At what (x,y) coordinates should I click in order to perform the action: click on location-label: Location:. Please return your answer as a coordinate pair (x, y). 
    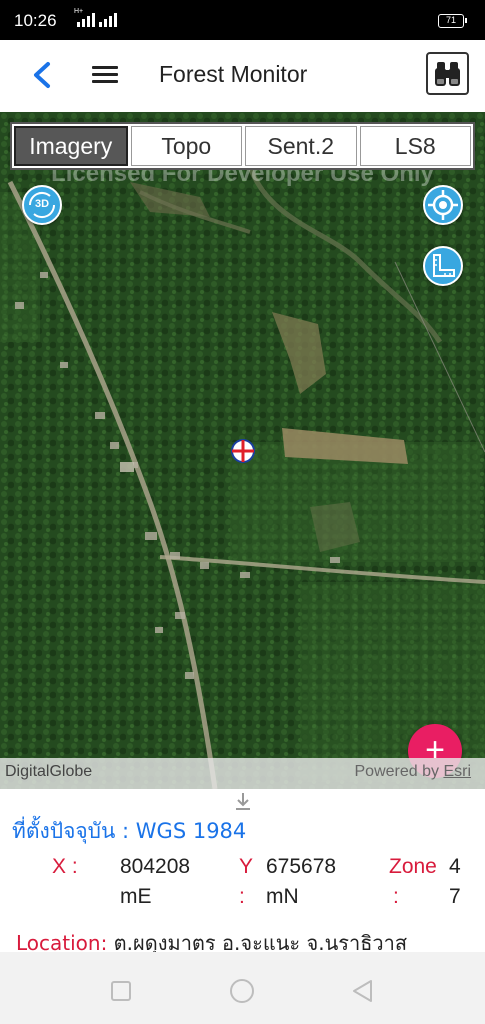
    Looking at the image, I should click on (62, 941).